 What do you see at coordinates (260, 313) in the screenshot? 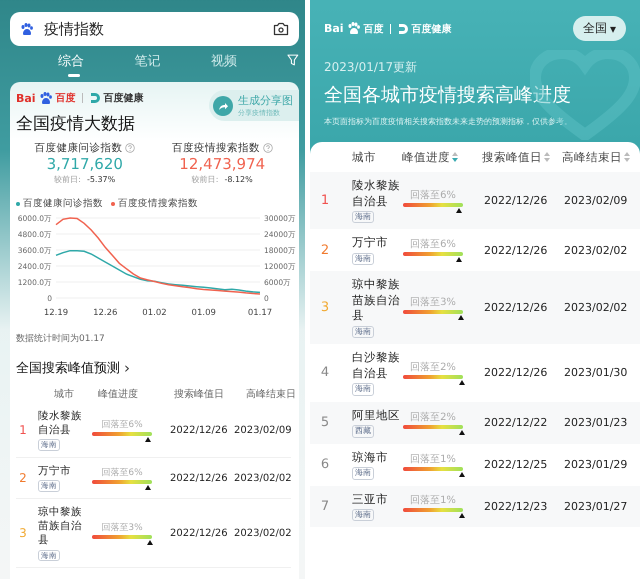
I see `x-axis-label: 01.17` at bounding box center [260, 313].